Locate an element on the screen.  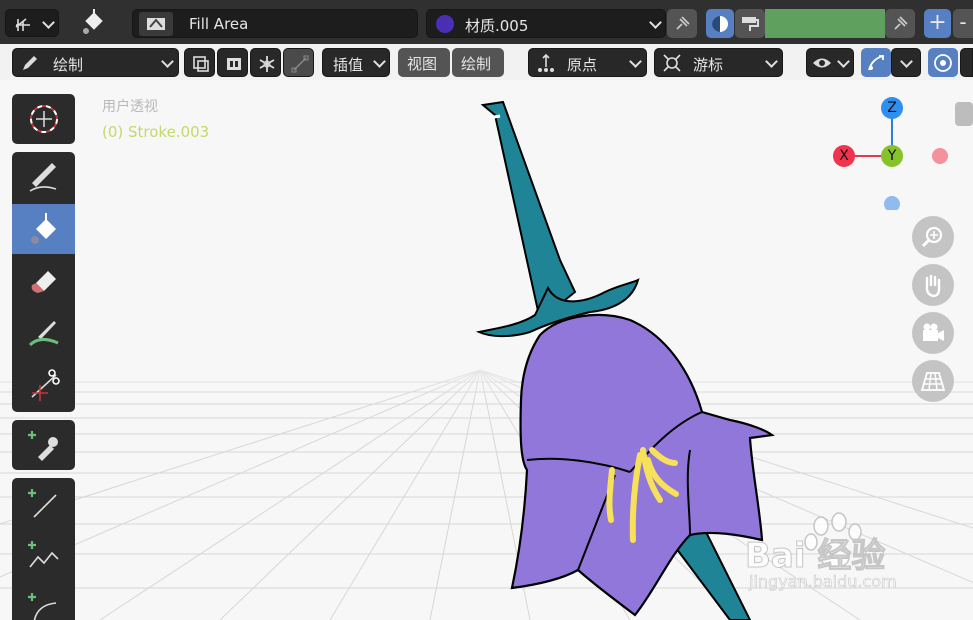
autokey-button is located at coordinates (232, 62).